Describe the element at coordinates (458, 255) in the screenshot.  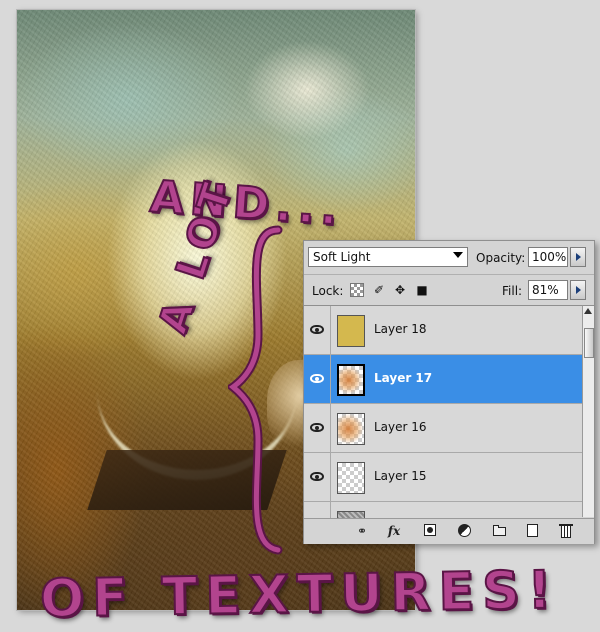
I see `chevron-down-icon` at that location.